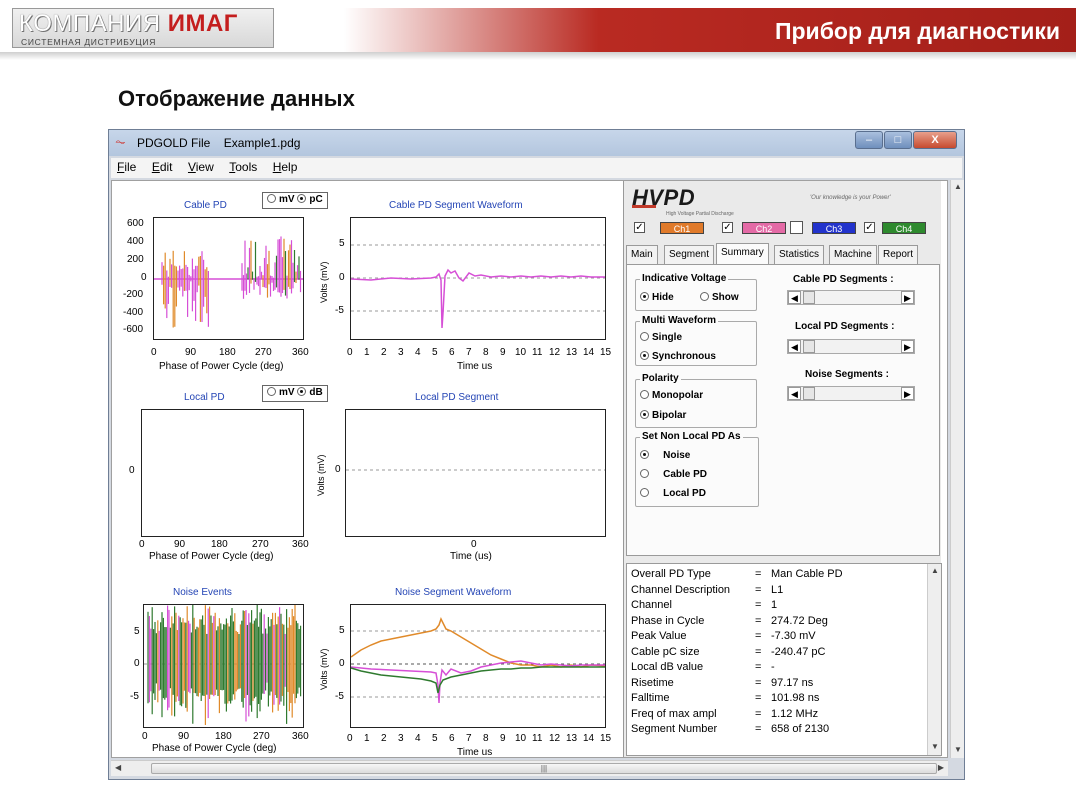 Image resolution: width=1076 pixels, height=790 pixels. Describe the element at coordinates (639, 227) in the screenshot. I see `ch1-checkbox: ✓` at that location.